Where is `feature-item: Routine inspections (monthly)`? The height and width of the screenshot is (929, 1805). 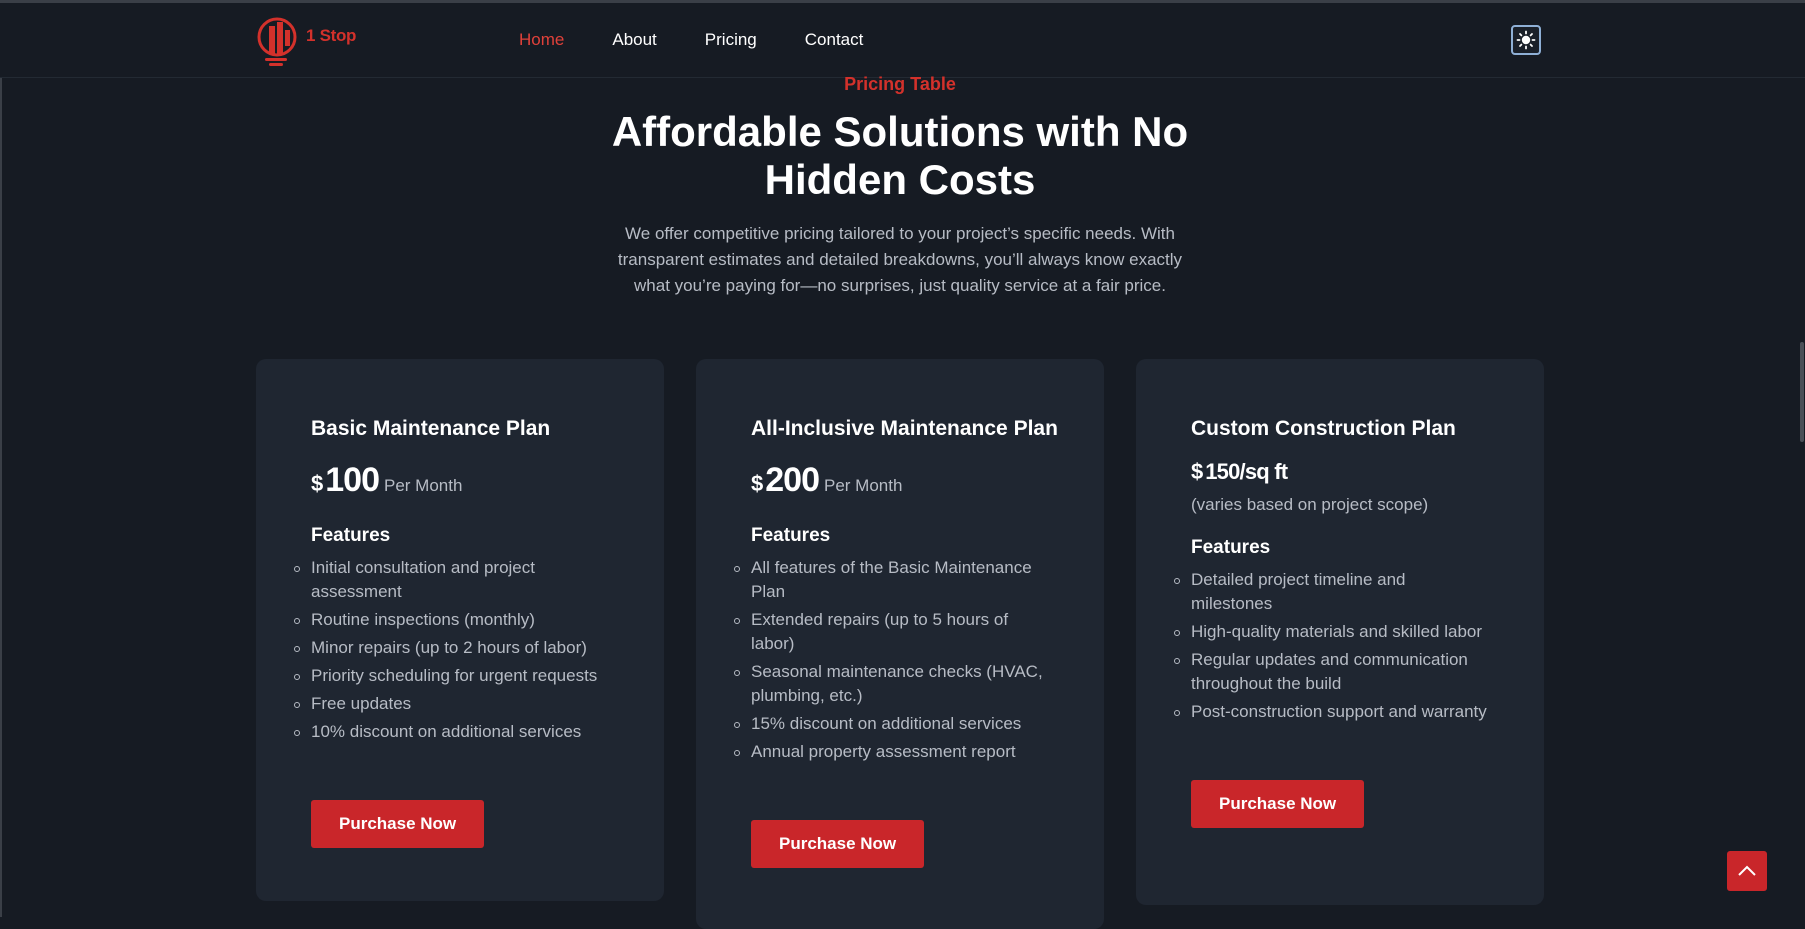 feature-item: Routine inspections (monthly) is located at coordinates (451, 620).